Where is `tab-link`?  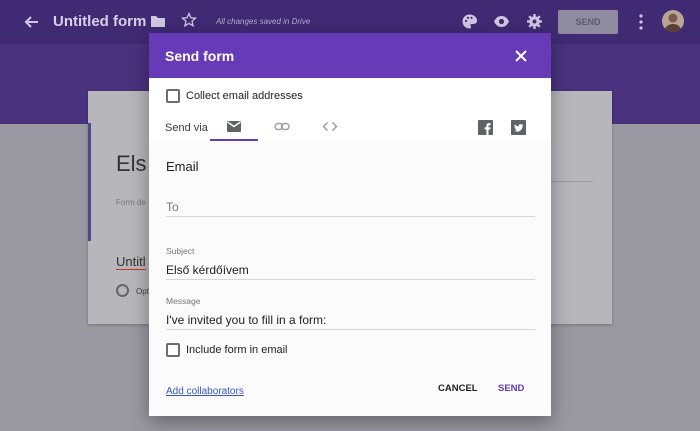
tab-link is located at coordinates (282, 128).